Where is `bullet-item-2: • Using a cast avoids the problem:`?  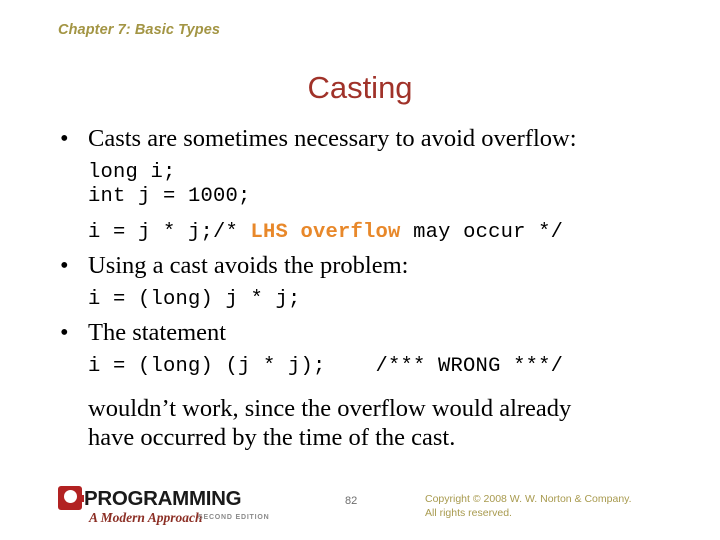 bullet-item-2: • Using a cast avoids the problem: is located at coordinates (360, 266).